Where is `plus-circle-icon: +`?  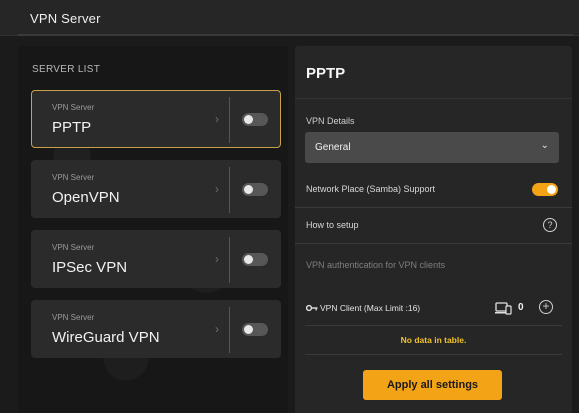 plus-circle-icon: + is located at coordinates (546, 307).